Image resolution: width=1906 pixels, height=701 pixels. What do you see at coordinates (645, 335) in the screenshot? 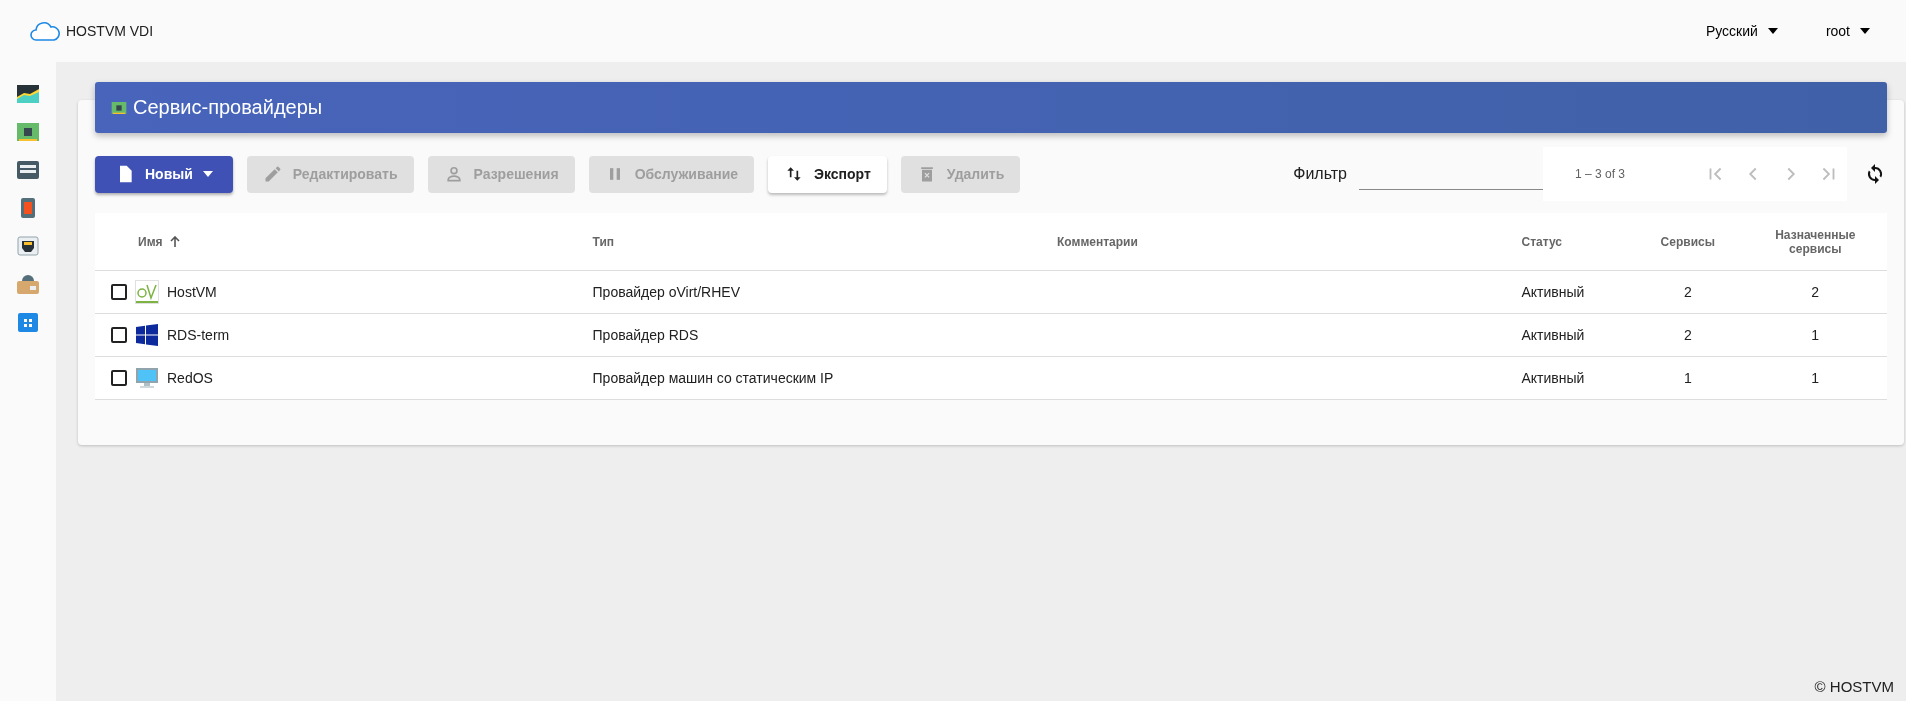
I see `table-cell: Провайдер RDS` at bounding box center [645, 335].